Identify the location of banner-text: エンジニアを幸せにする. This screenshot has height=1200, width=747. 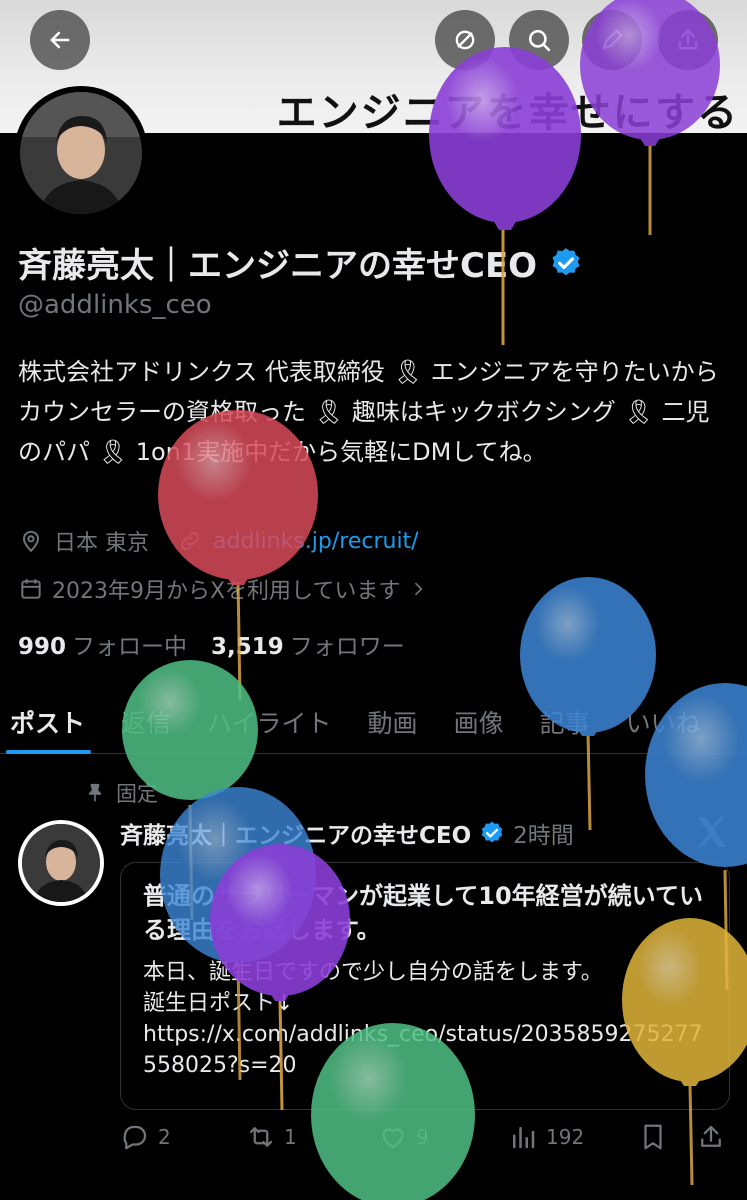
(507, 111).